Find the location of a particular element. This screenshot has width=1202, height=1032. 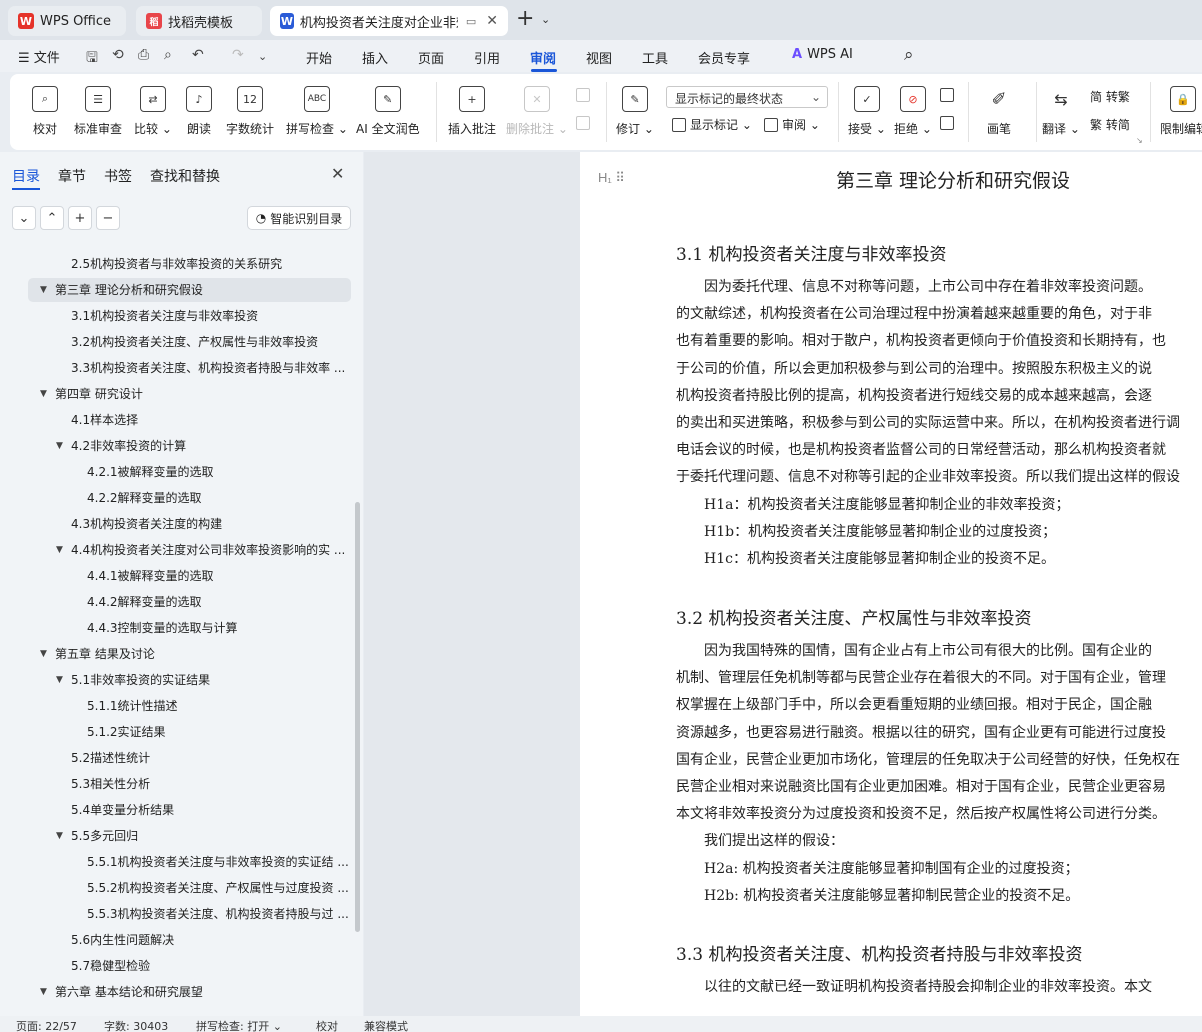

toc-item: 5.1非效率投资的实证结果 is located at coordinates (210, 680).